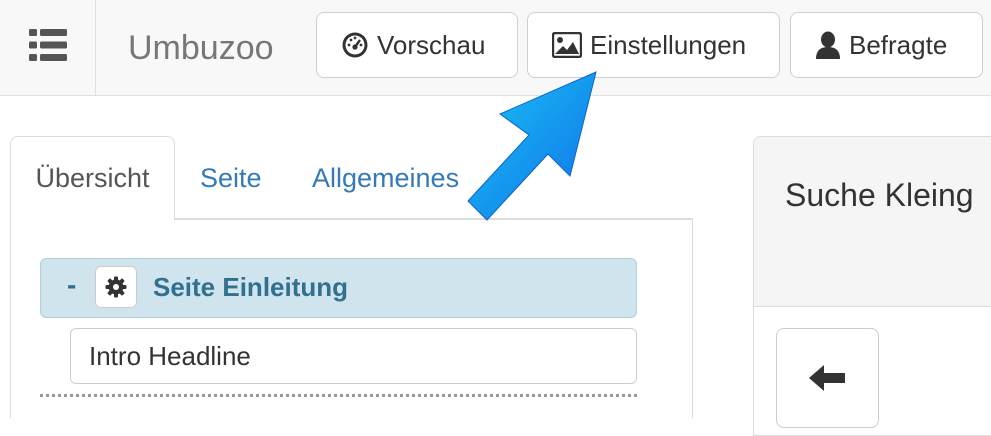 This screenshot has height=436, width=991. I want to click on back-button, so click(827, 378).